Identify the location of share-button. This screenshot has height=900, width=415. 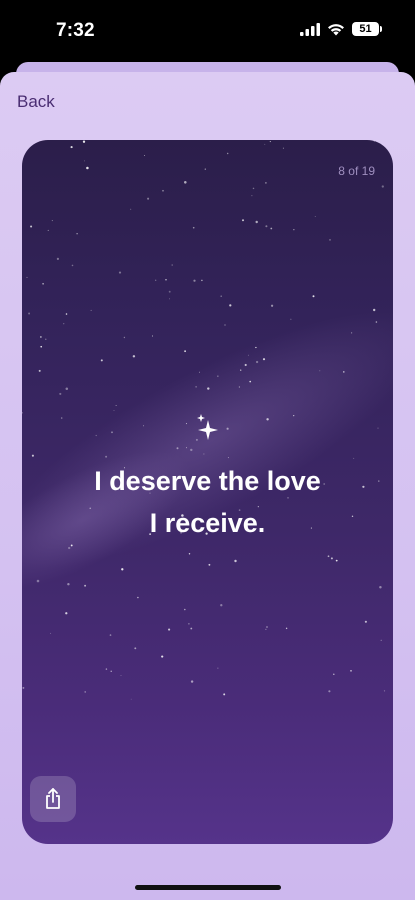
(53, 799).